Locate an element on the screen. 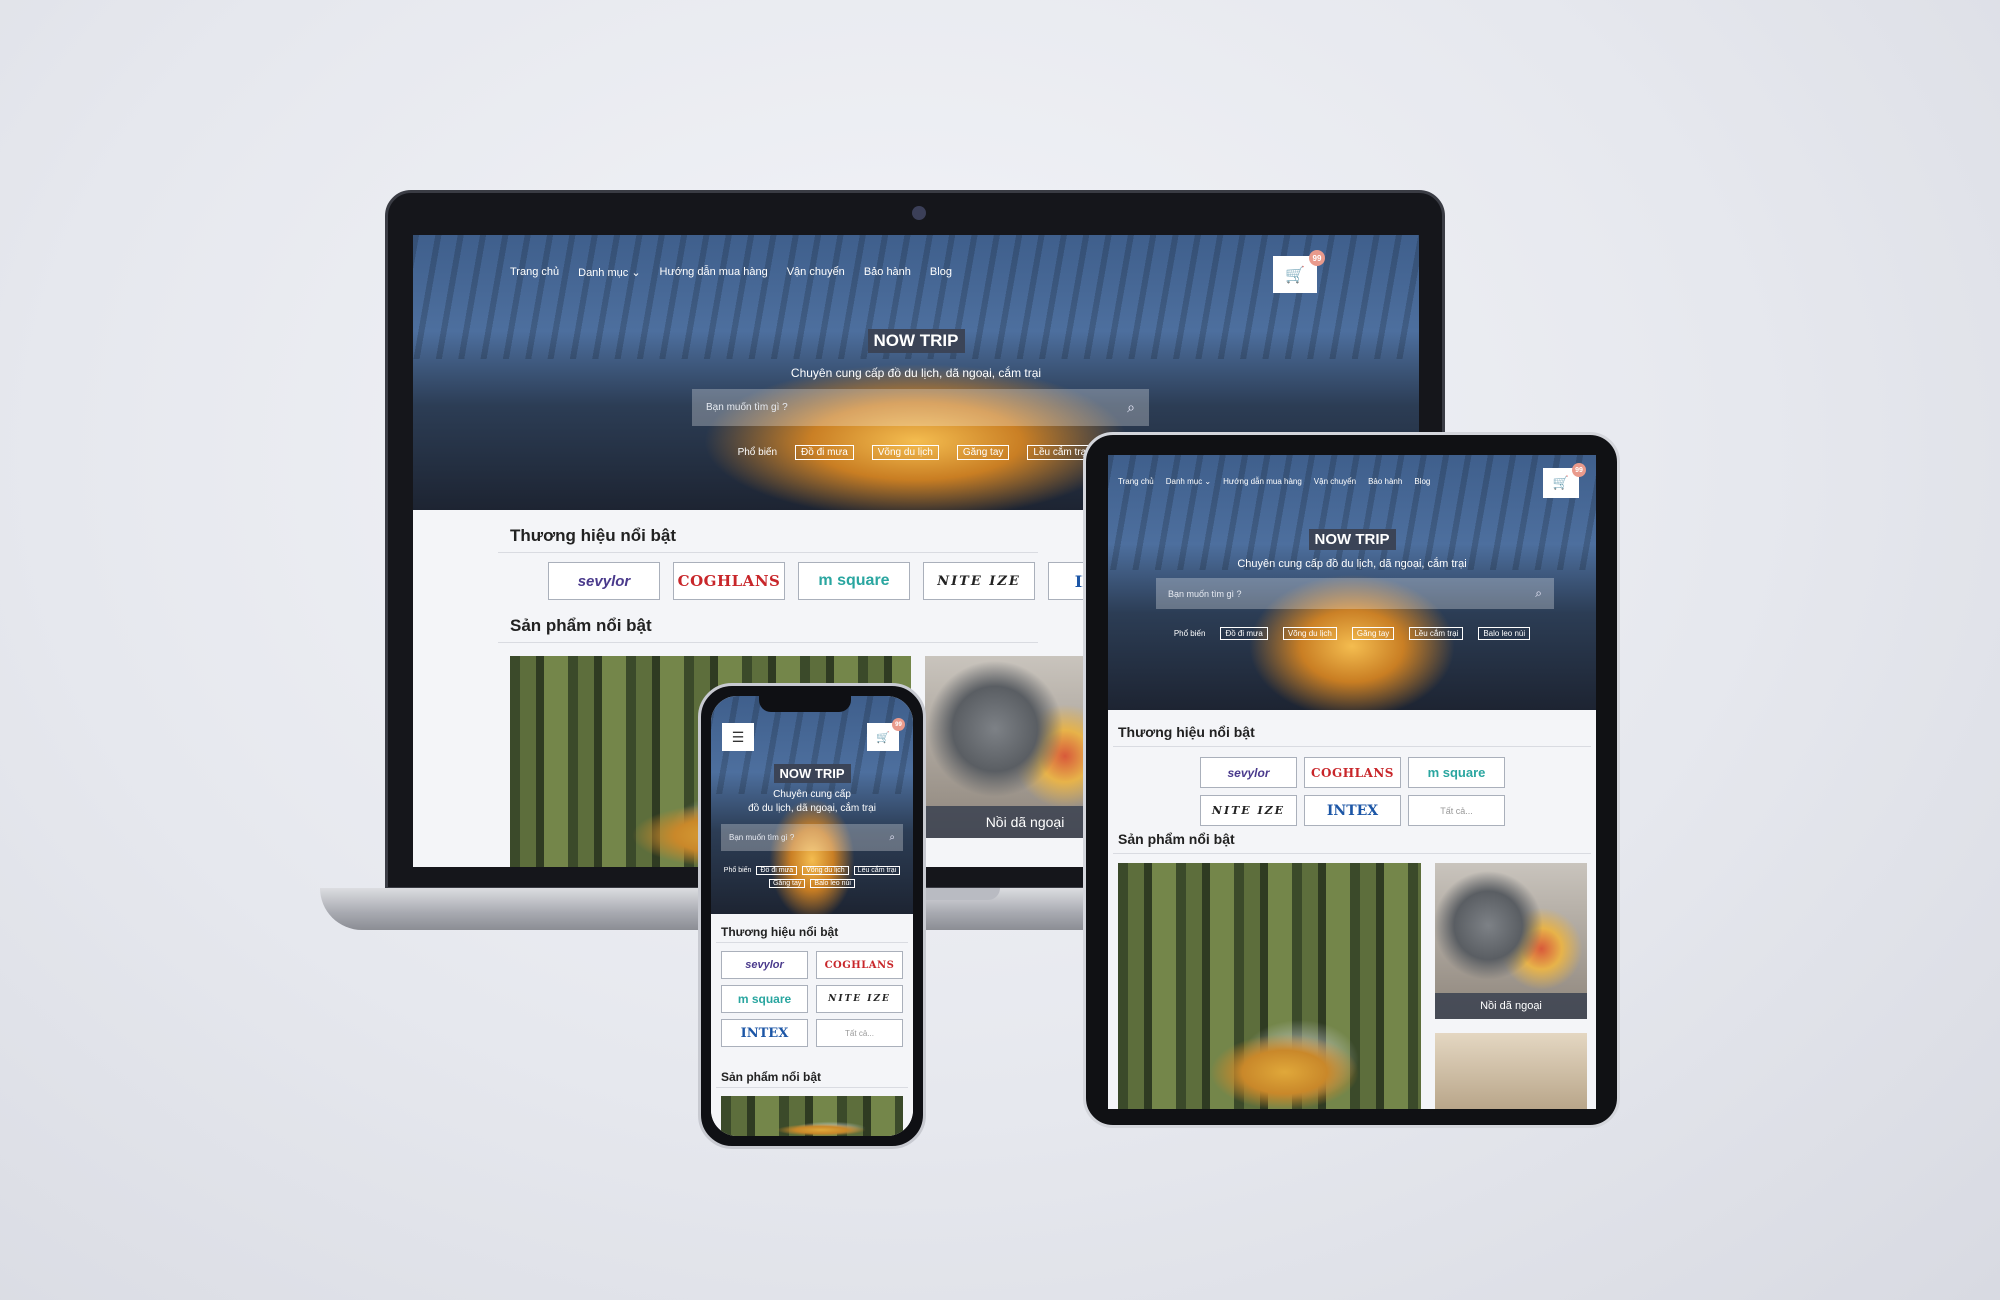  laptop-camera is located at coordinates (919, 213).